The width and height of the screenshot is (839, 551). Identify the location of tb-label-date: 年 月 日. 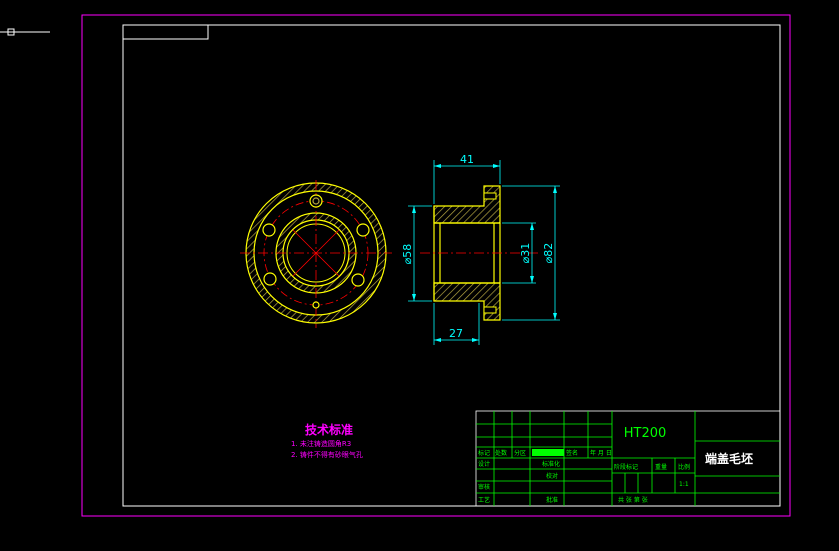
(601, 453).